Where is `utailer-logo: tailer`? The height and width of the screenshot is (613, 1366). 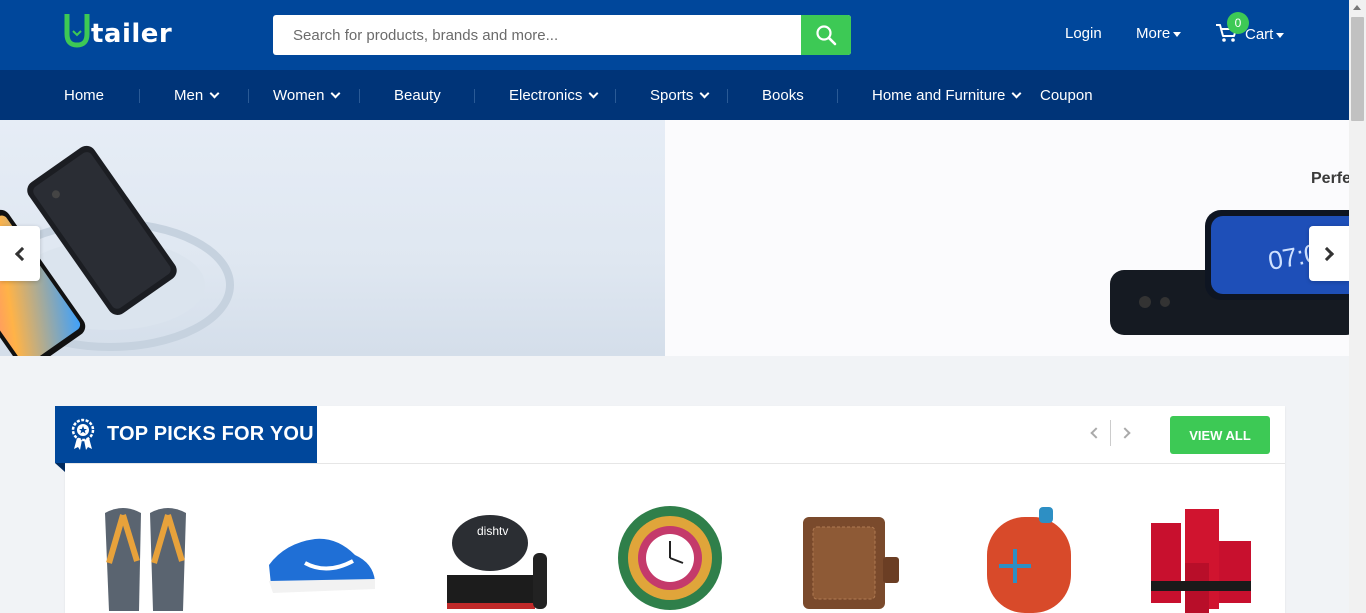
utailer-logo: tailer is located at coordinates (118, 31).